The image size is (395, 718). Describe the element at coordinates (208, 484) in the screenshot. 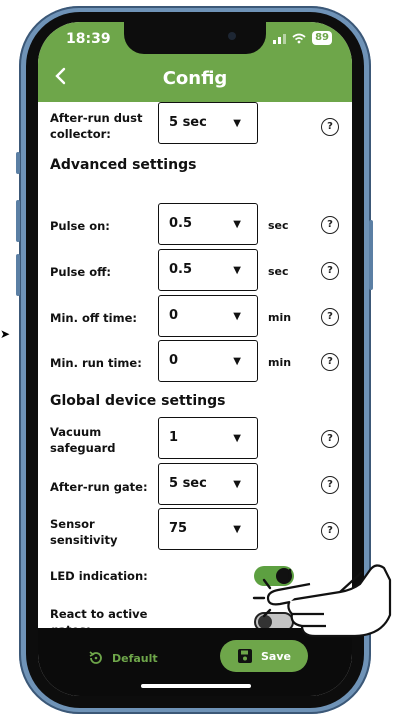

I see `after-run-gate-select: 5 sec ▼` at that location.